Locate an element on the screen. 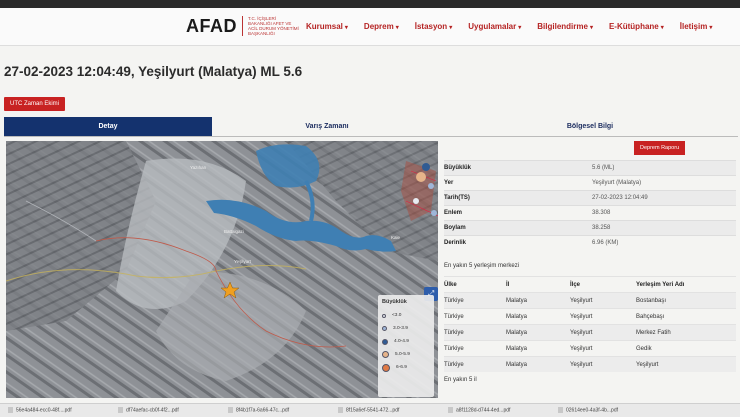  nav-iletisim: İletişim ▾ is located at coordinates (696, 26).